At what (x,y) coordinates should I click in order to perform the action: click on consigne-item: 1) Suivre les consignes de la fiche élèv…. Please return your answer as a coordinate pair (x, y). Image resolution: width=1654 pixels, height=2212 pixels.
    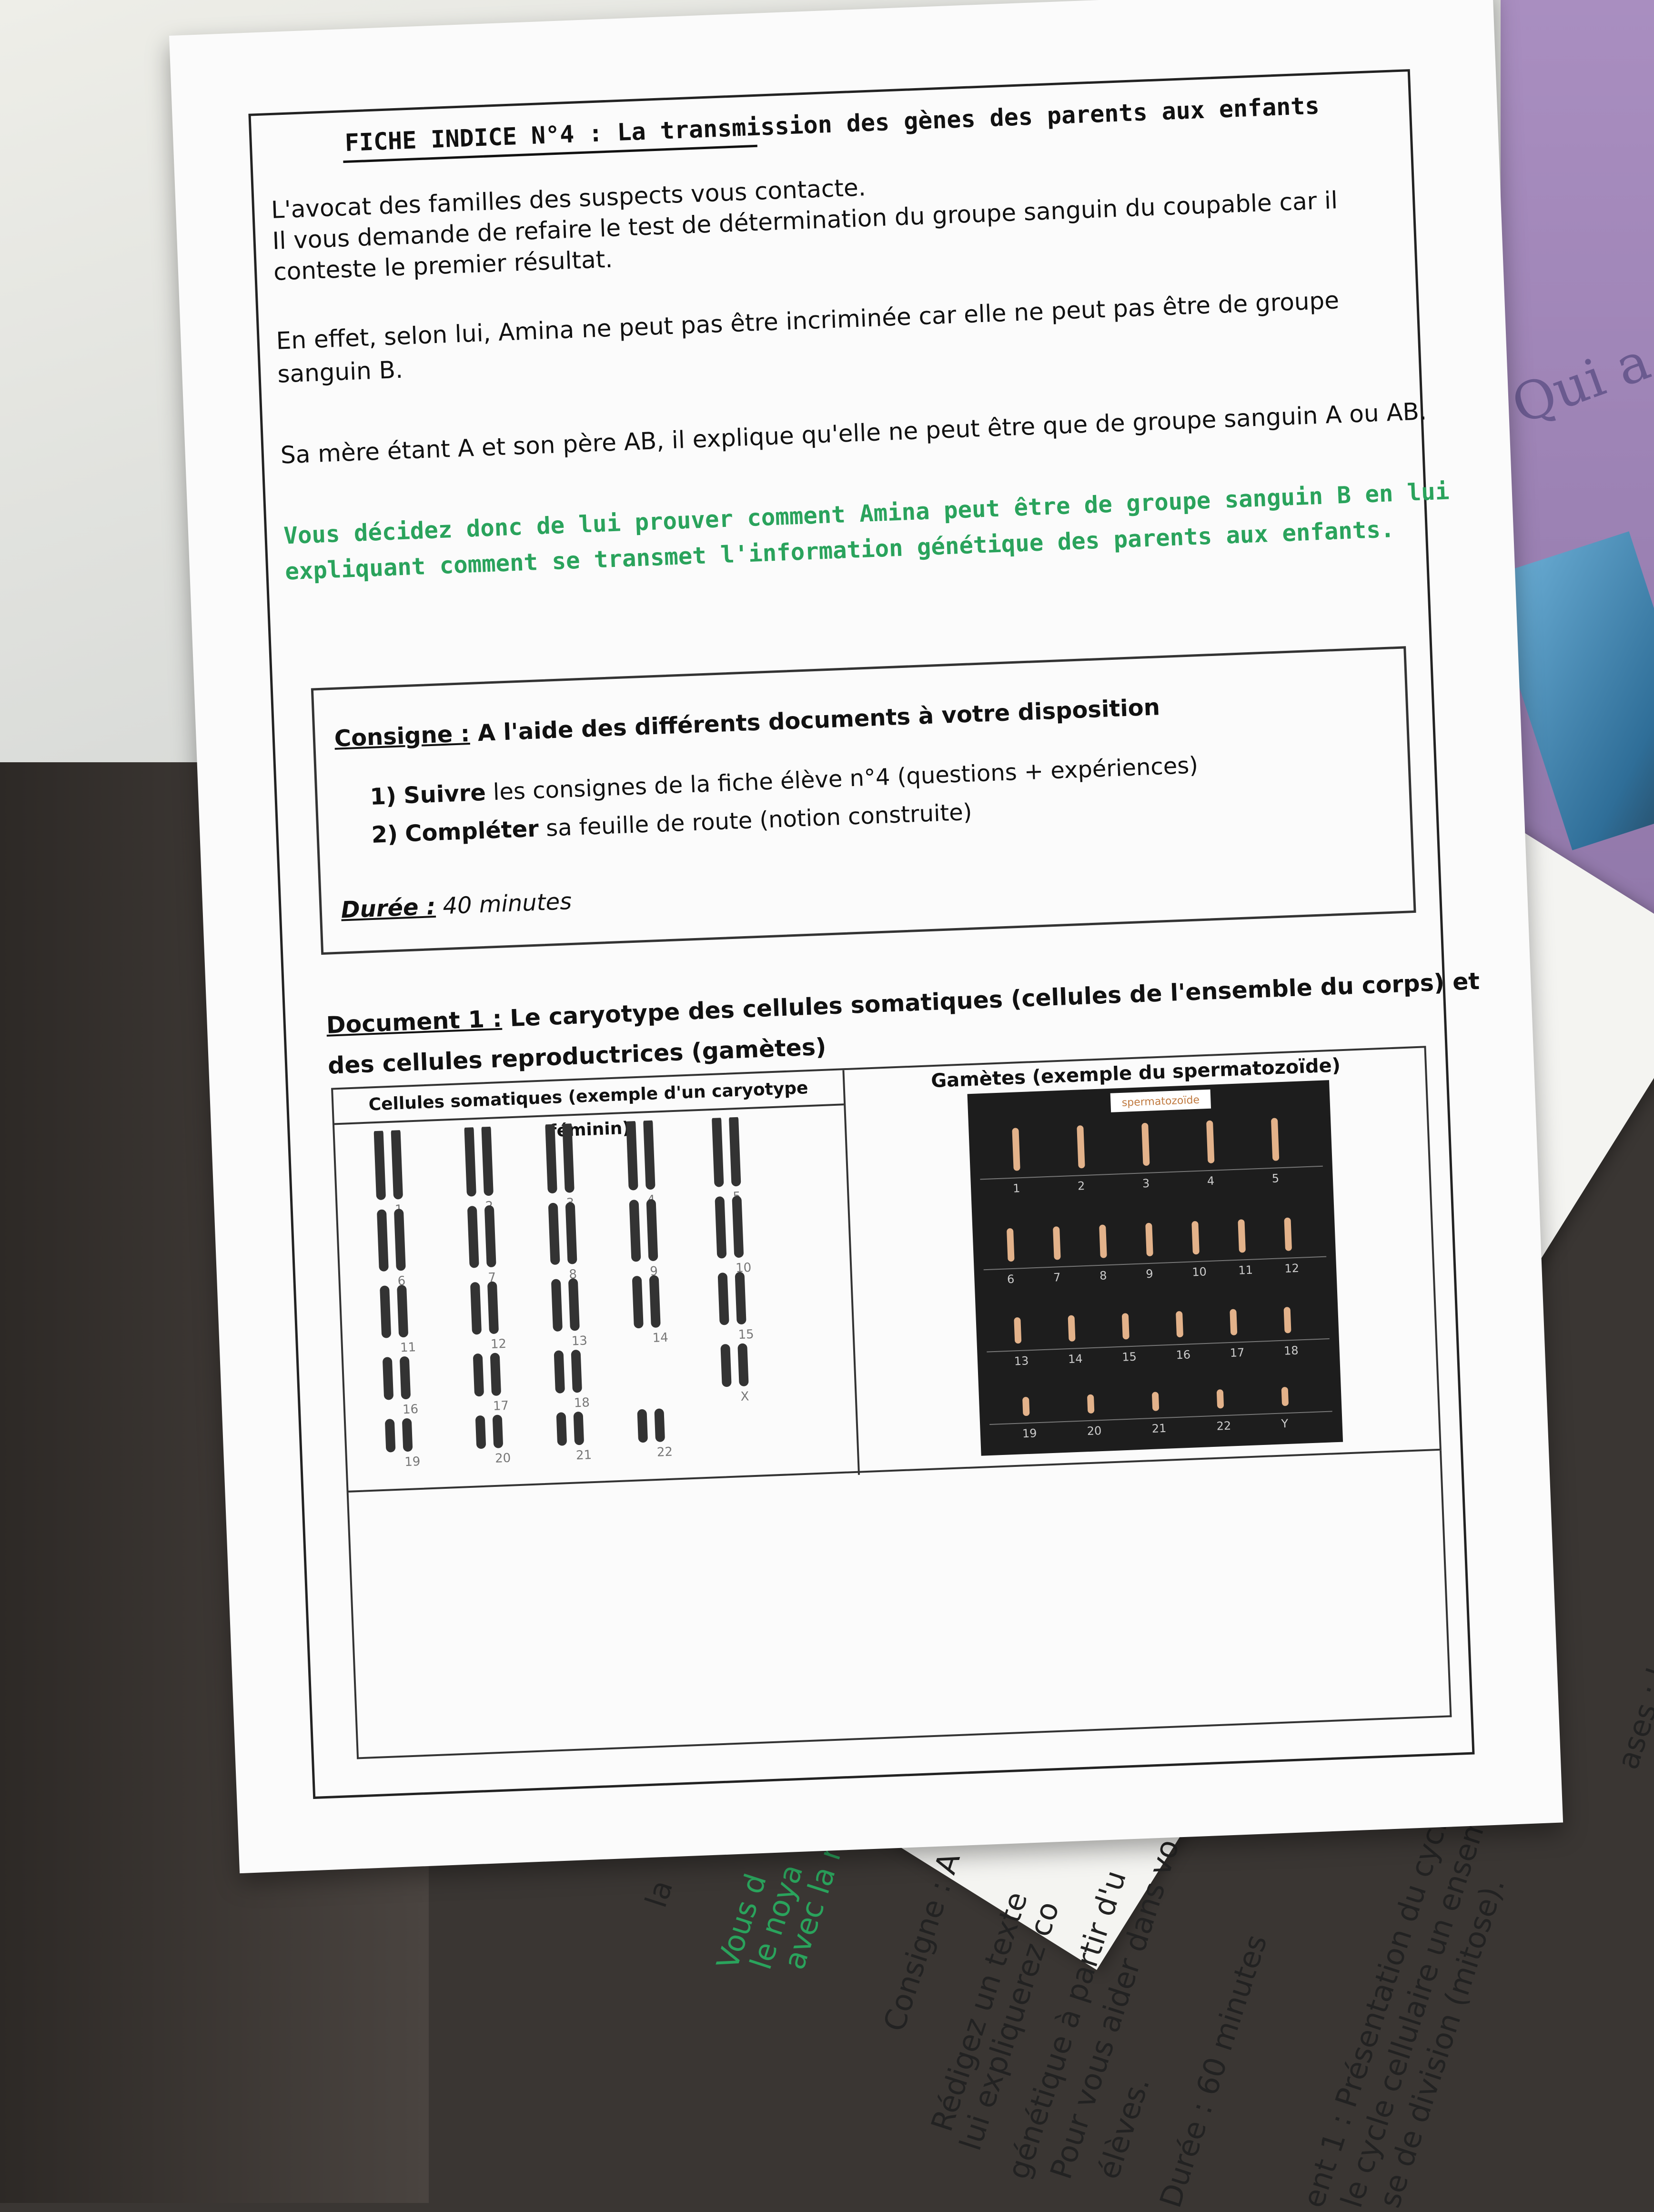
    Looking at the image, I should click on (784, 781).